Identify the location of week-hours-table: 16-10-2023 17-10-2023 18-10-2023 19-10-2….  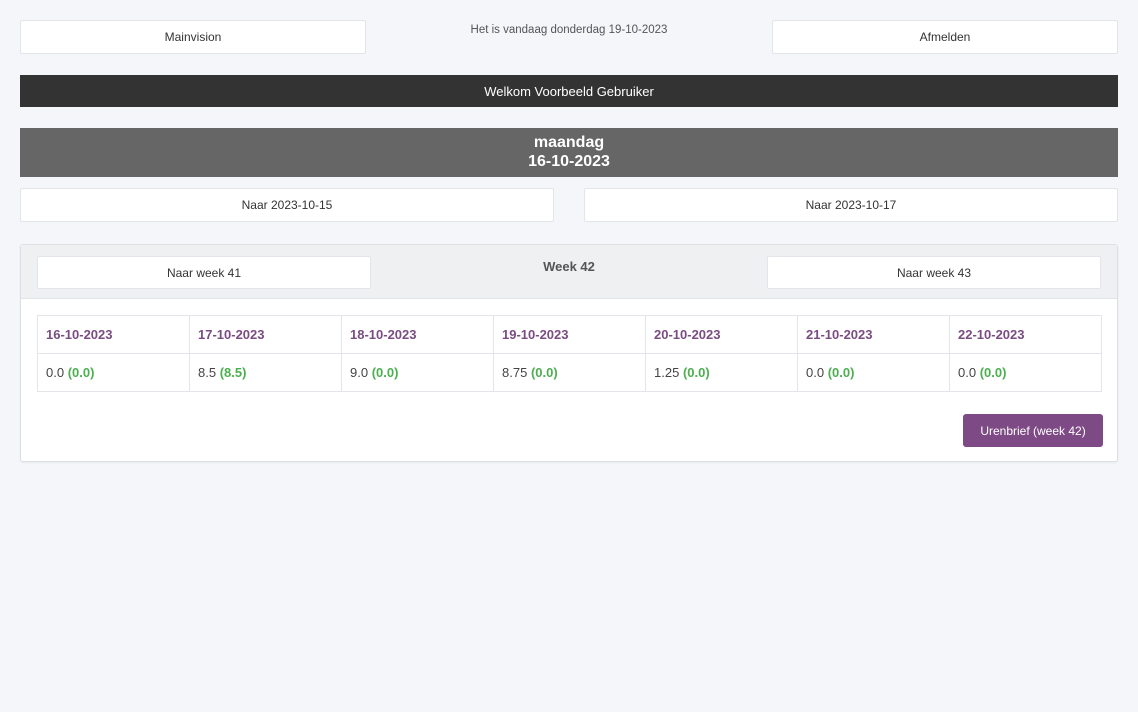
(569, 353).